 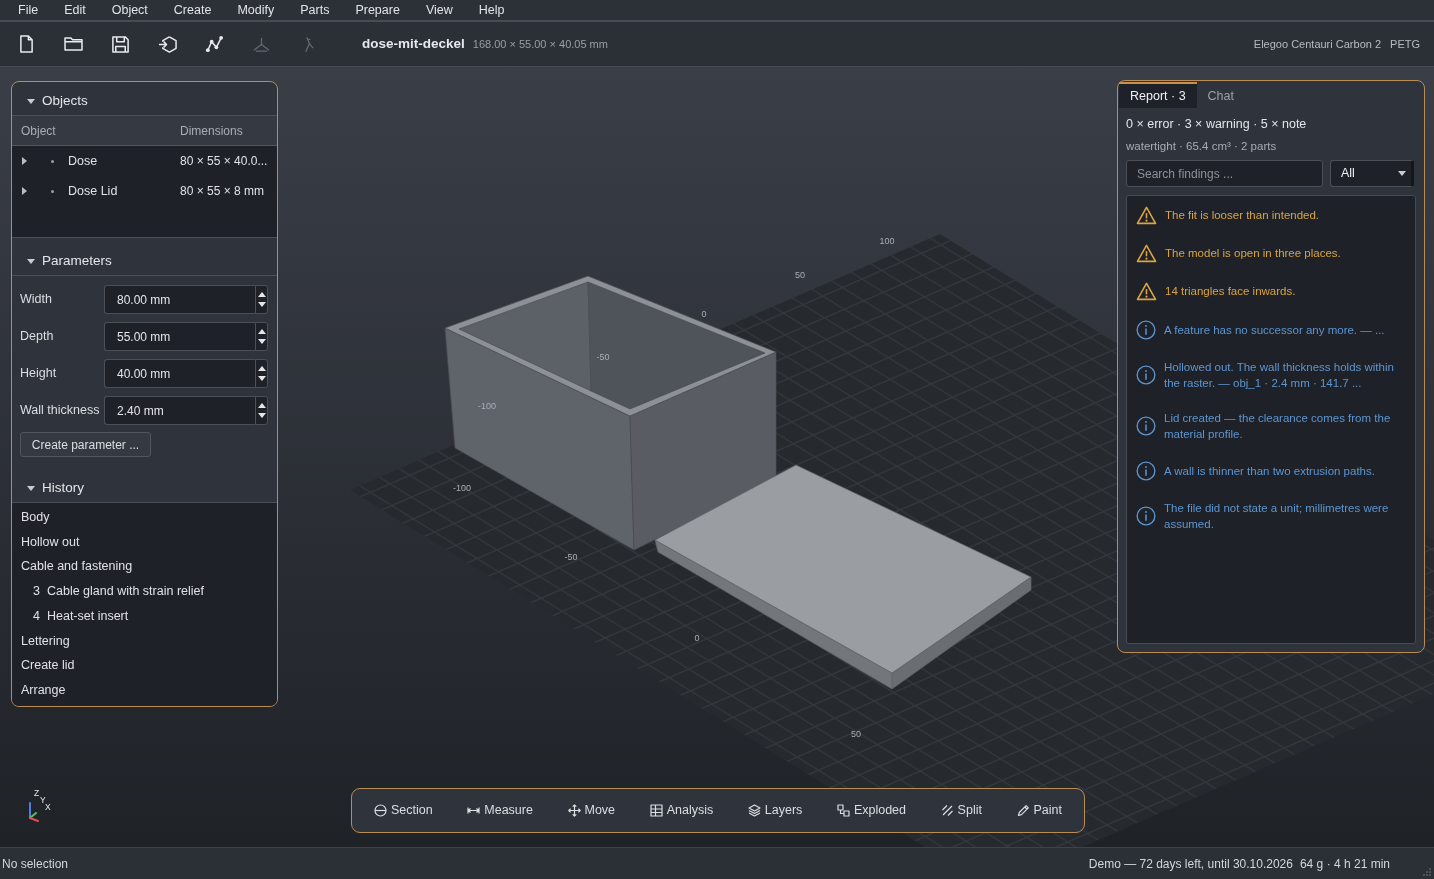 What do you see at coordinates (1402, 173) in the screenshot?
I see `caret-down-icon` at bounding box center [1402, 173].